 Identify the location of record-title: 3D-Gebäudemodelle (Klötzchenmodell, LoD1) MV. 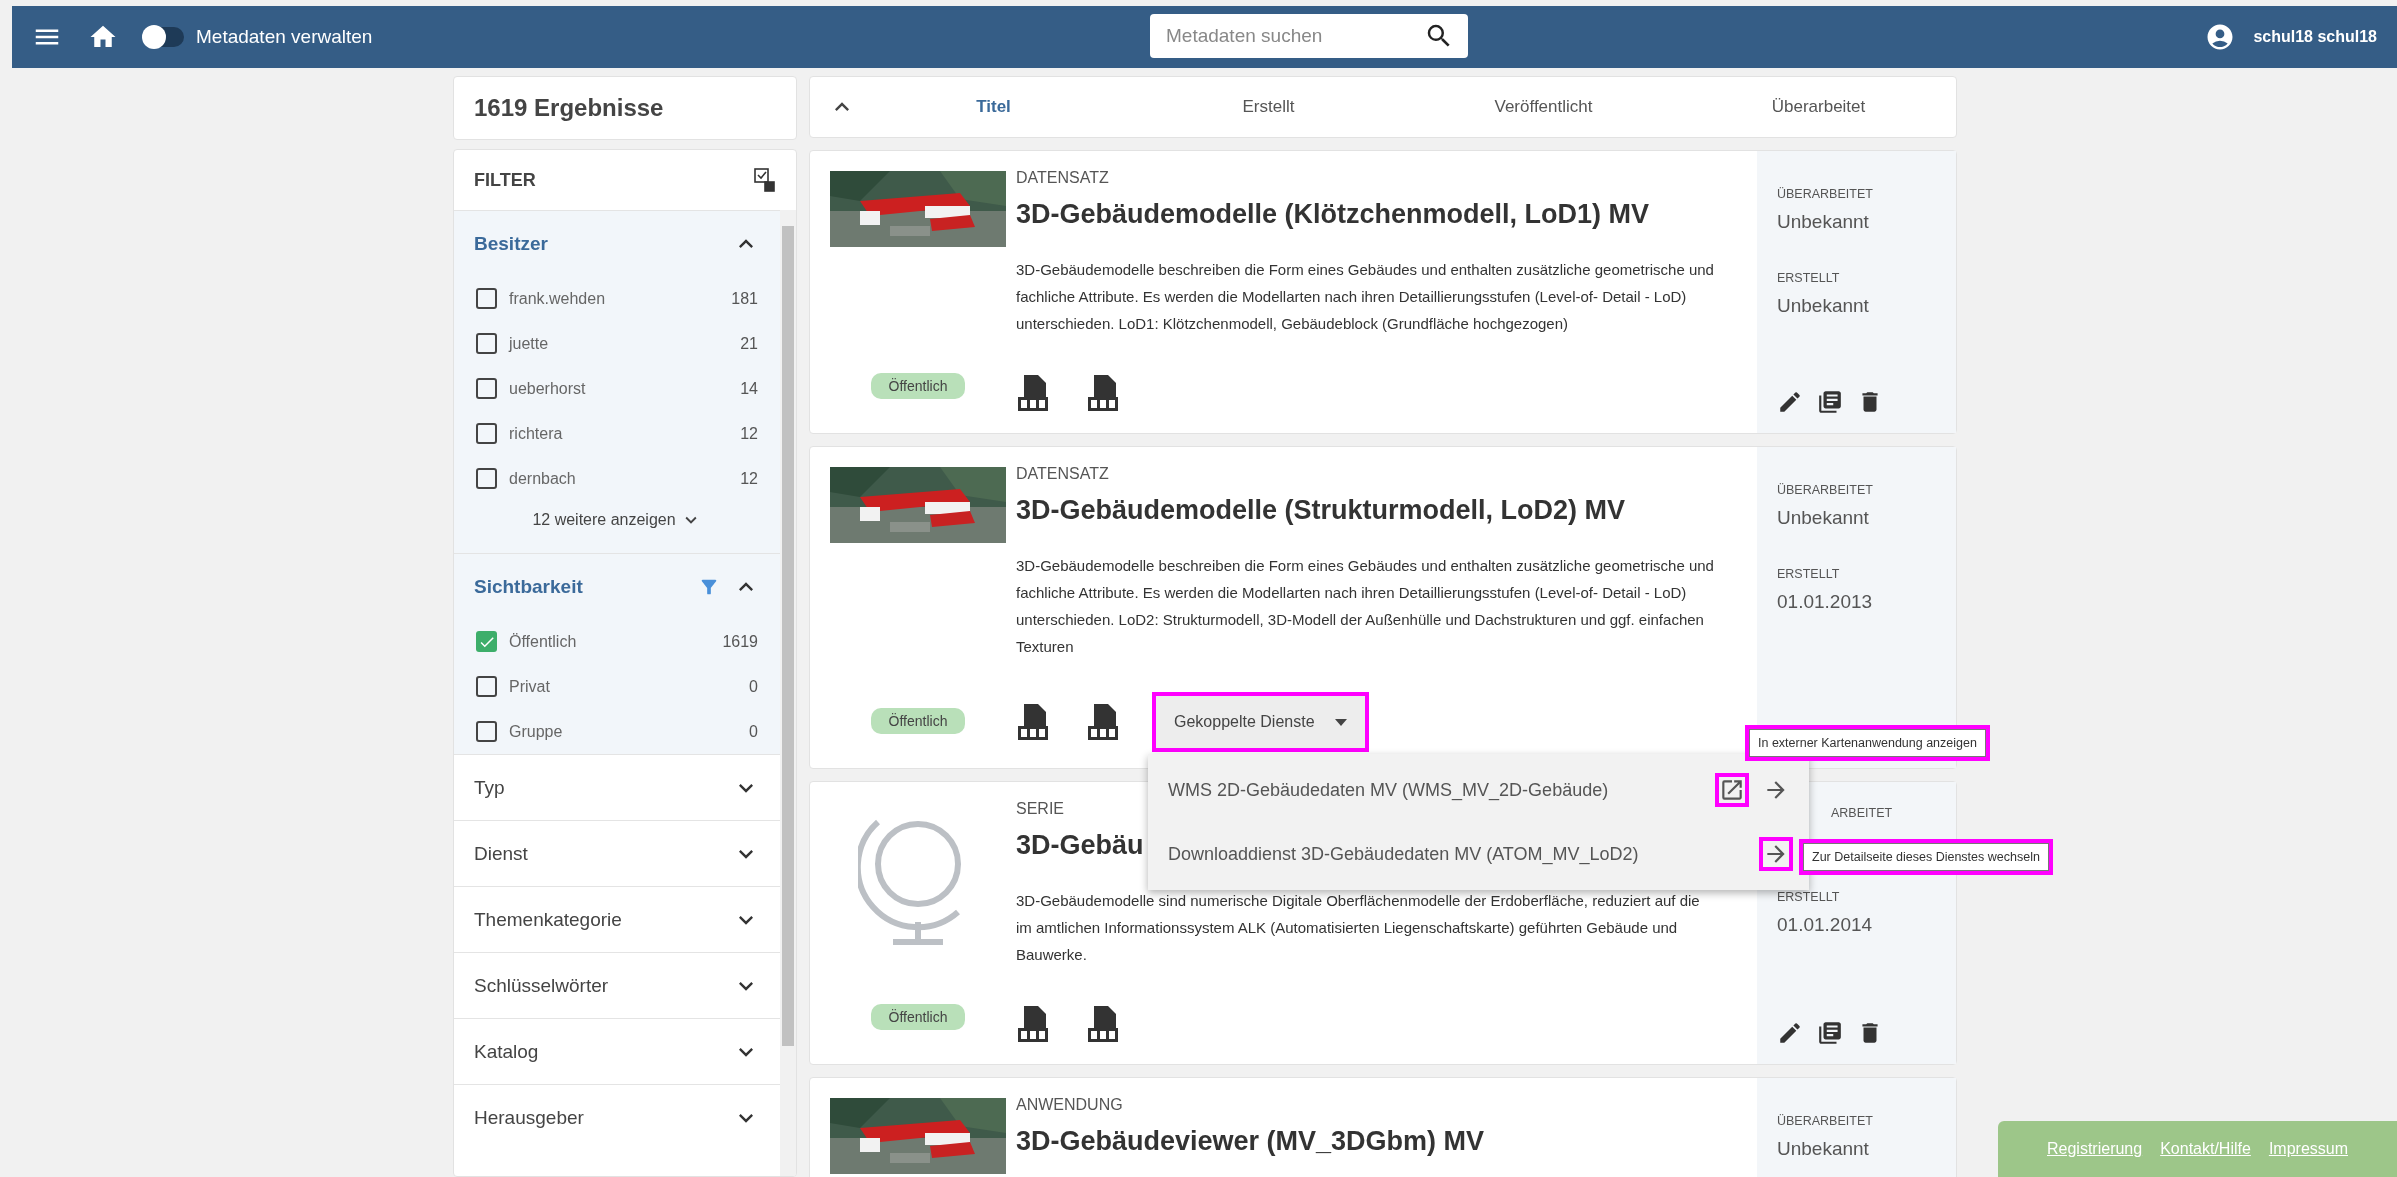
(1376, 214).